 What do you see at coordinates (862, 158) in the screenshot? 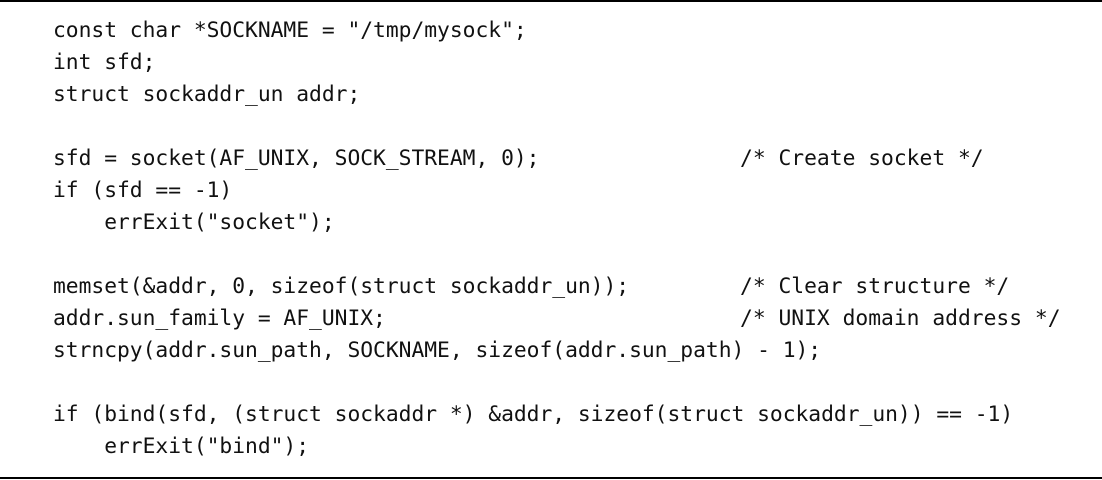
I see `code-comment: /* Create socket */` at bounding box center [862, 158].